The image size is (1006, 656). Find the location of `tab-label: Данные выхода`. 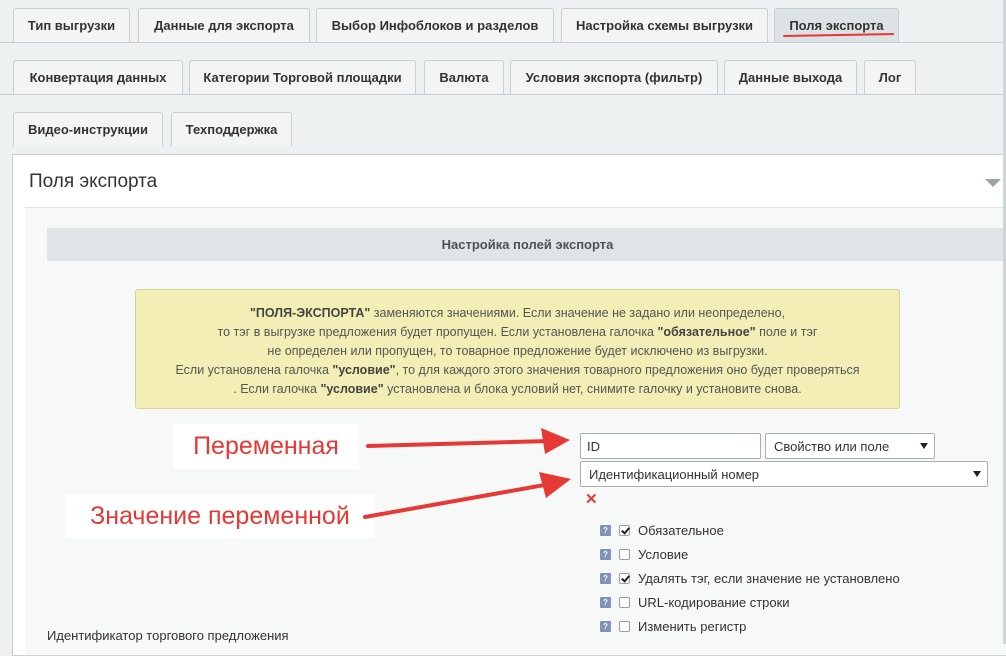

tab-label: Данные выхода is located at coordinates (790, 77).